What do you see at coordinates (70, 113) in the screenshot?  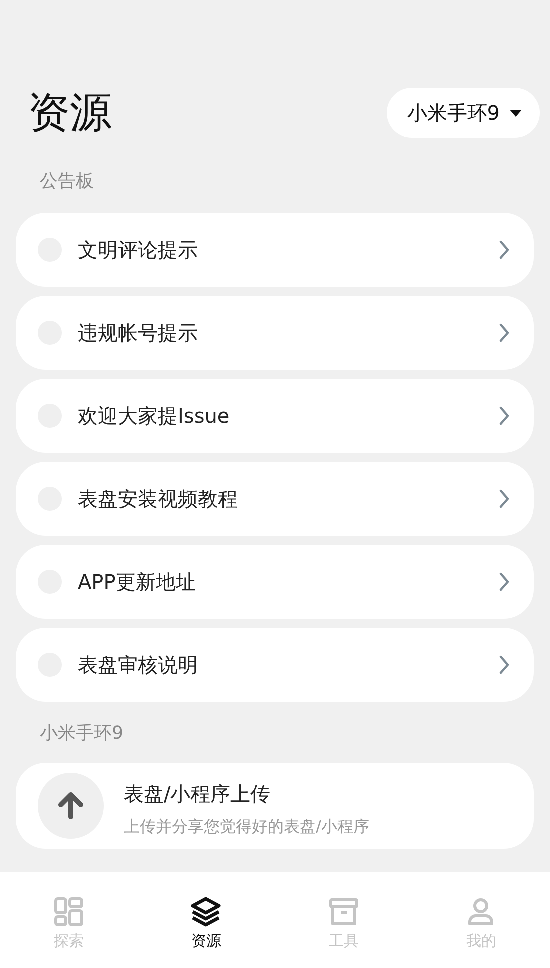 I see `page-title: 资源` at bounding box center [70, 113].